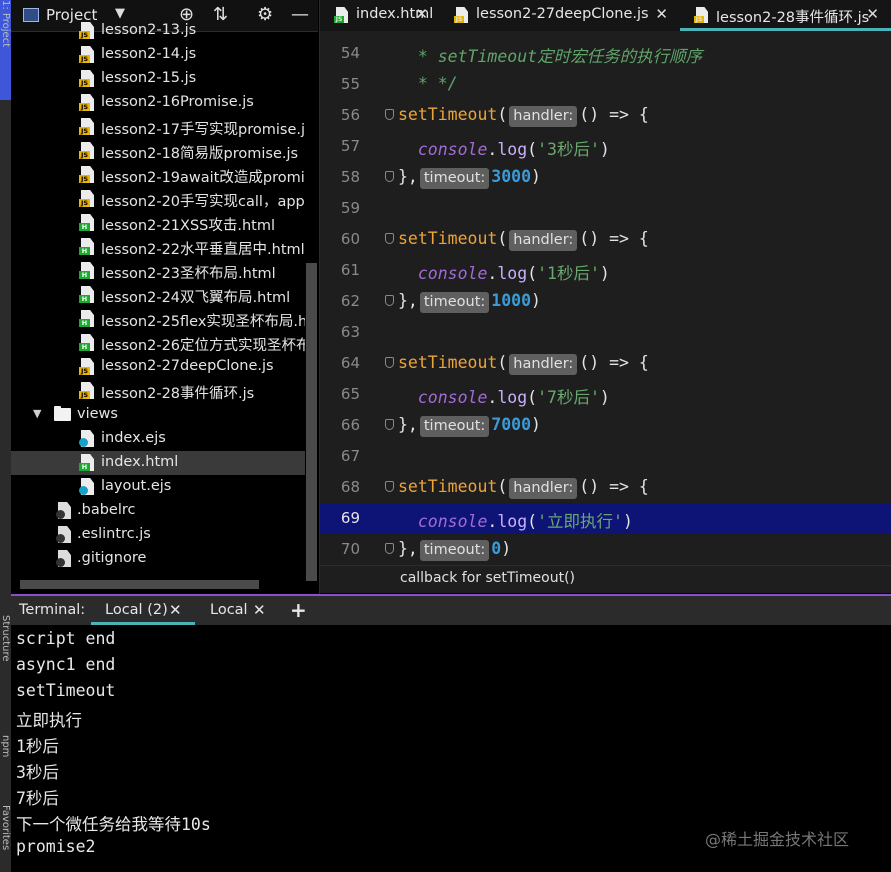 The image size is (891, 872). Describe the element at coordinates (511, 424) in the screenshot. I see `code-token: 7000` at that location.